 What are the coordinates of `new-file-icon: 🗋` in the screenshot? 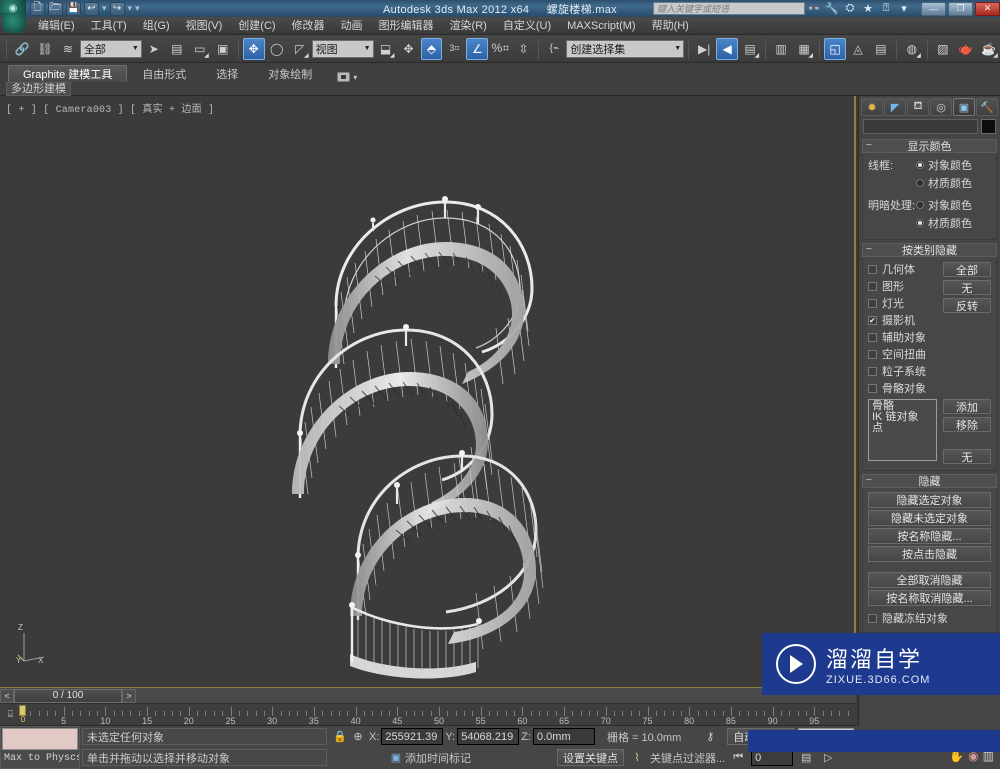 It's located at (37, 8).